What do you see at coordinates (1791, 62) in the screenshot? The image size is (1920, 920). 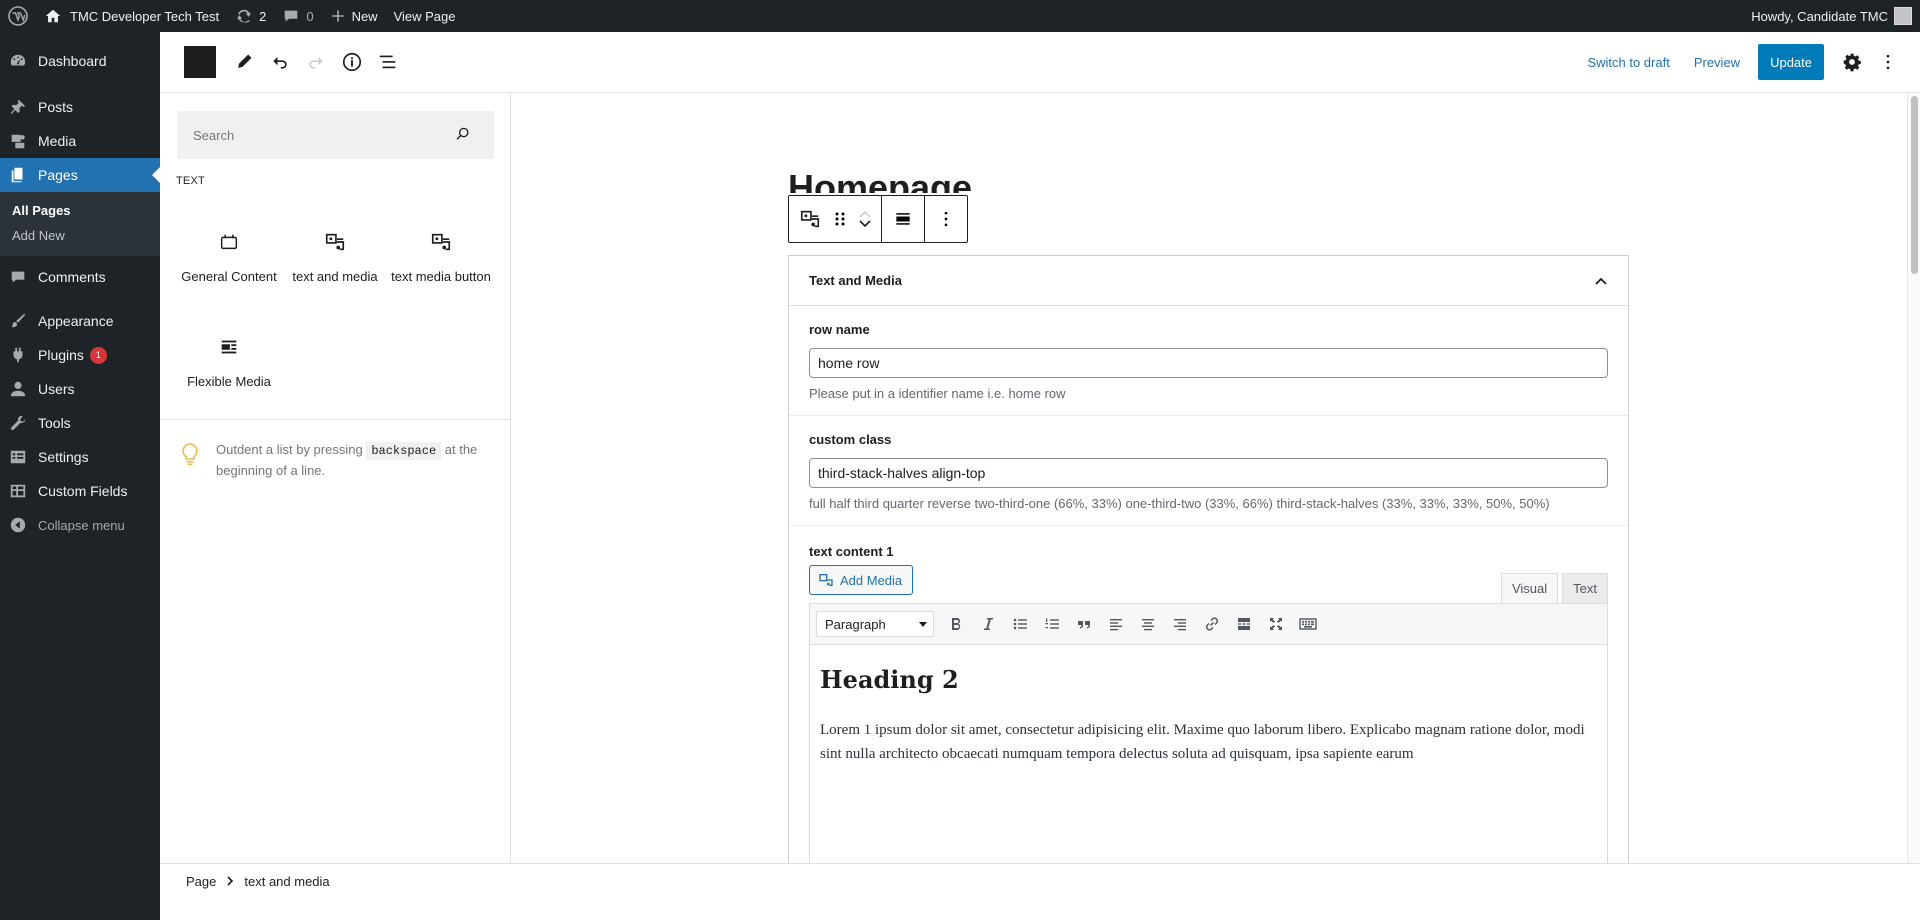 I see `update-button: Update` at bounding box center [1791, 62].